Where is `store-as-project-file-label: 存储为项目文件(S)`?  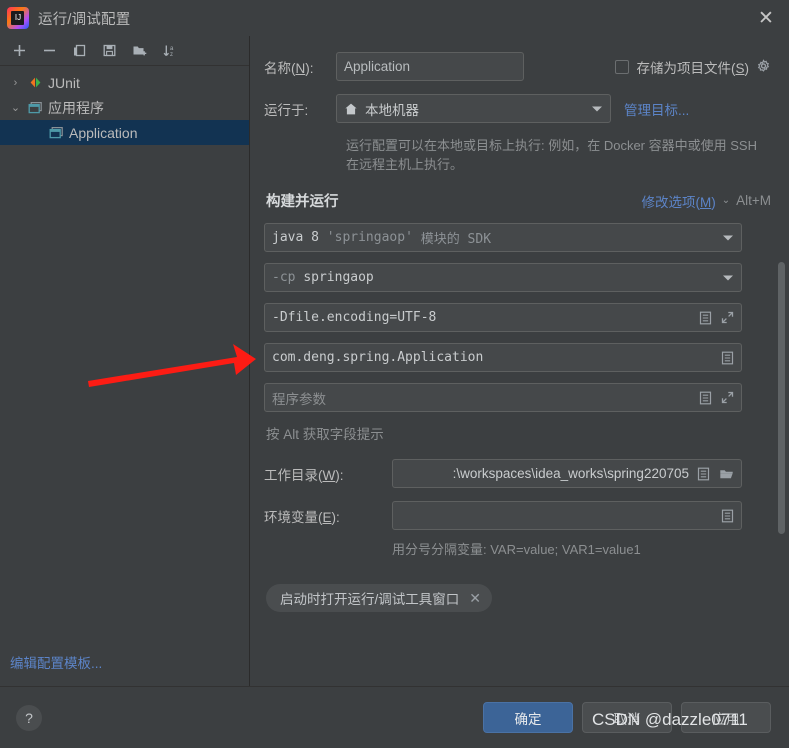
store-as-project-file-label: 存储为项目文件(S) is located at coordinates (692, 68).